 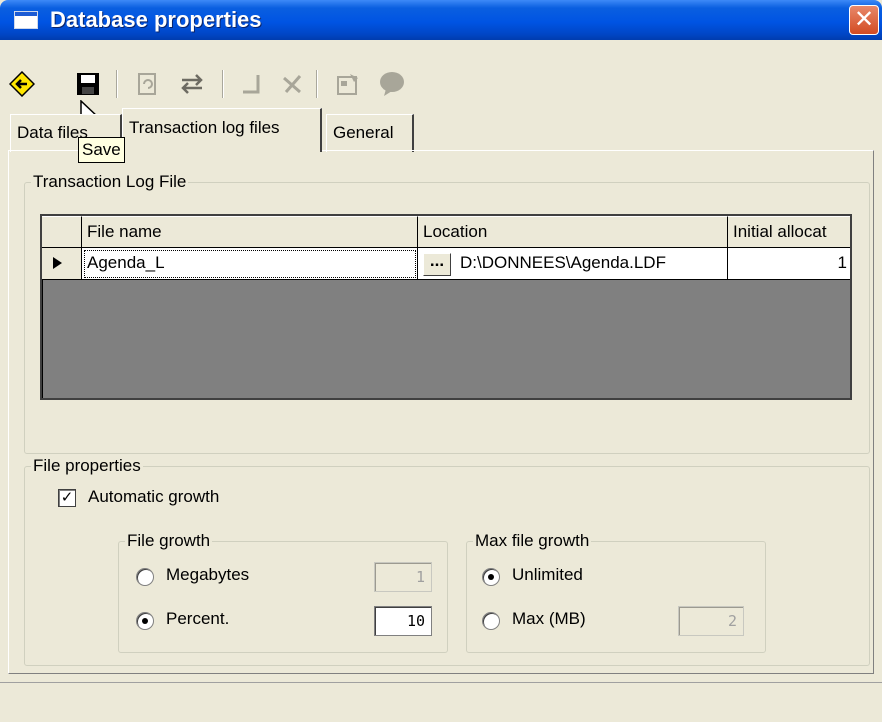 I want to click on row-indicator, so click(x=62, y=264).